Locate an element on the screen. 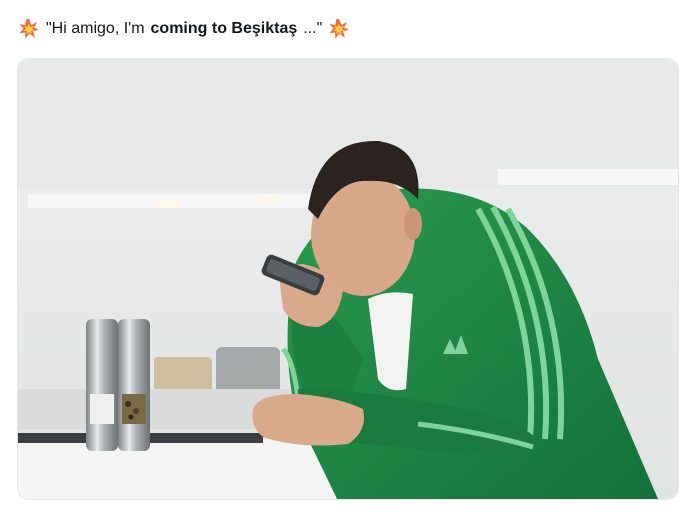 This screenshot has height=512, width=700. salt-pepper-grinders is located at coordinates (118, 385).